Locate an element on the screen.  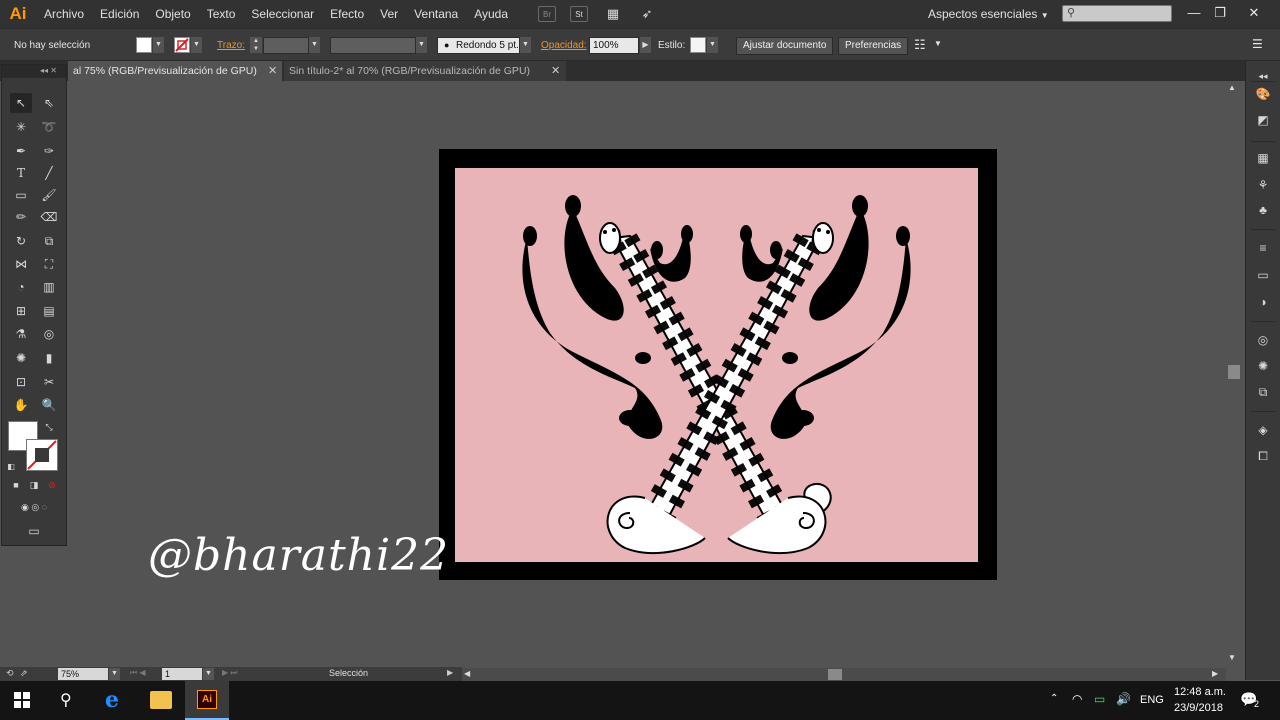
close-icon: ✕ is located at coordinates (272, 71).